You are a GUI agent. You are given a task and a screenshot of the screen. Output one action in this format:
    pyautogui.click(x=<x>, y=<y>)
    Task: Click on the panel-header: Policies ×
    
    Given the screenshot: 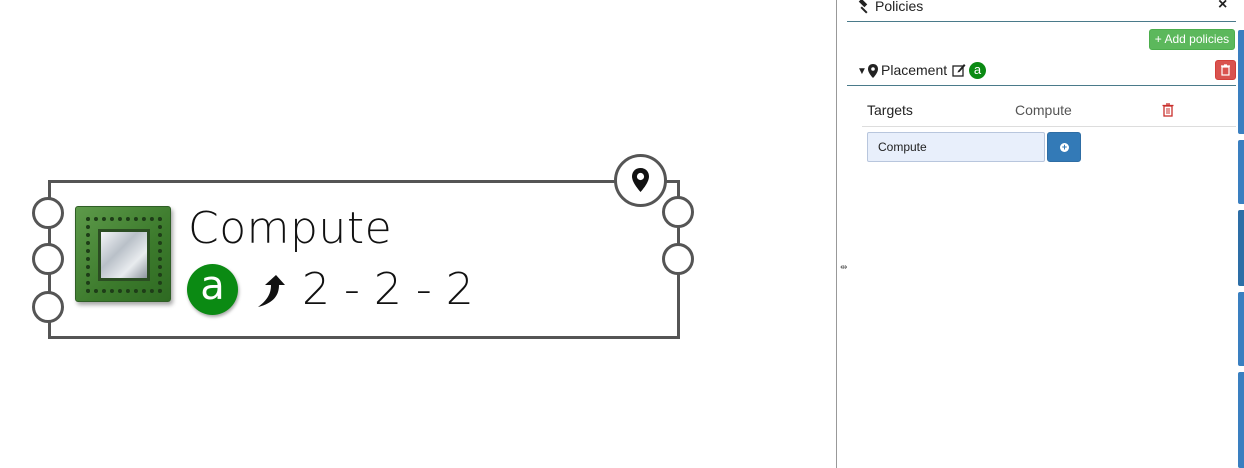 What is the action you would take?
    pyautogui.click(x=1041, y=11)
    